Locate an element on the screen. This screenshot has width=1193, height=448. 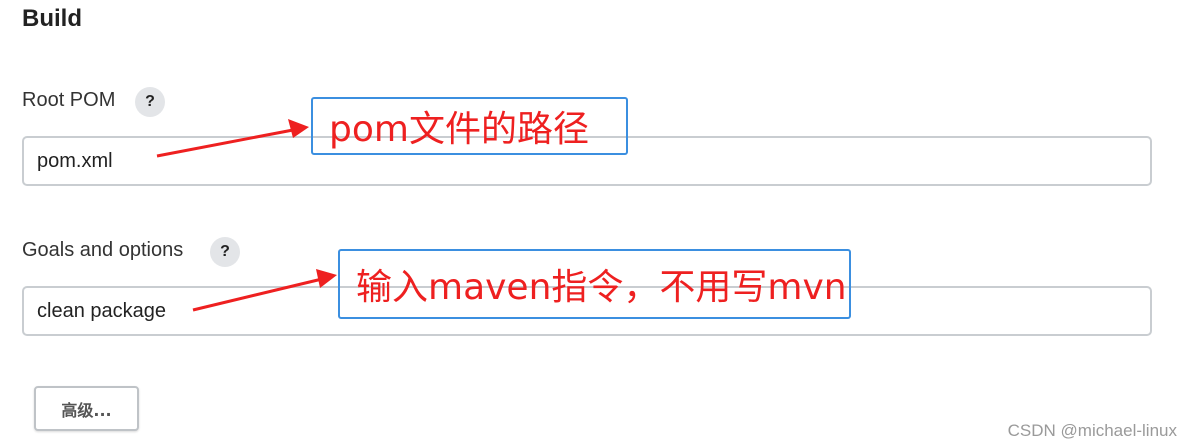
pom-arrowhead-icon is located at coordinates (298, 128).